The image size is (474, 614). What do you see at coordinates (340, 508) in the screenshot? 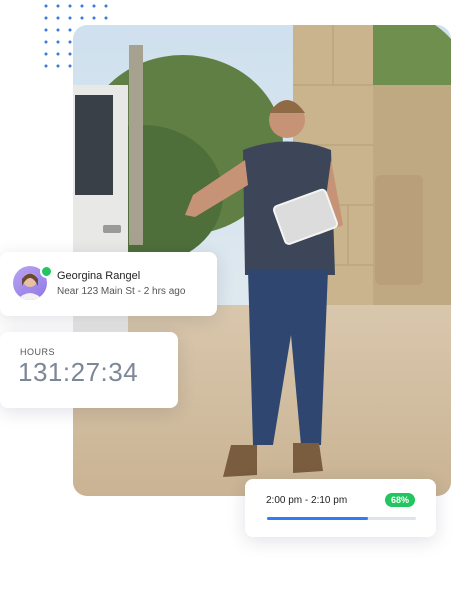
I see `time-range-card` at bounding box center [340, 508].